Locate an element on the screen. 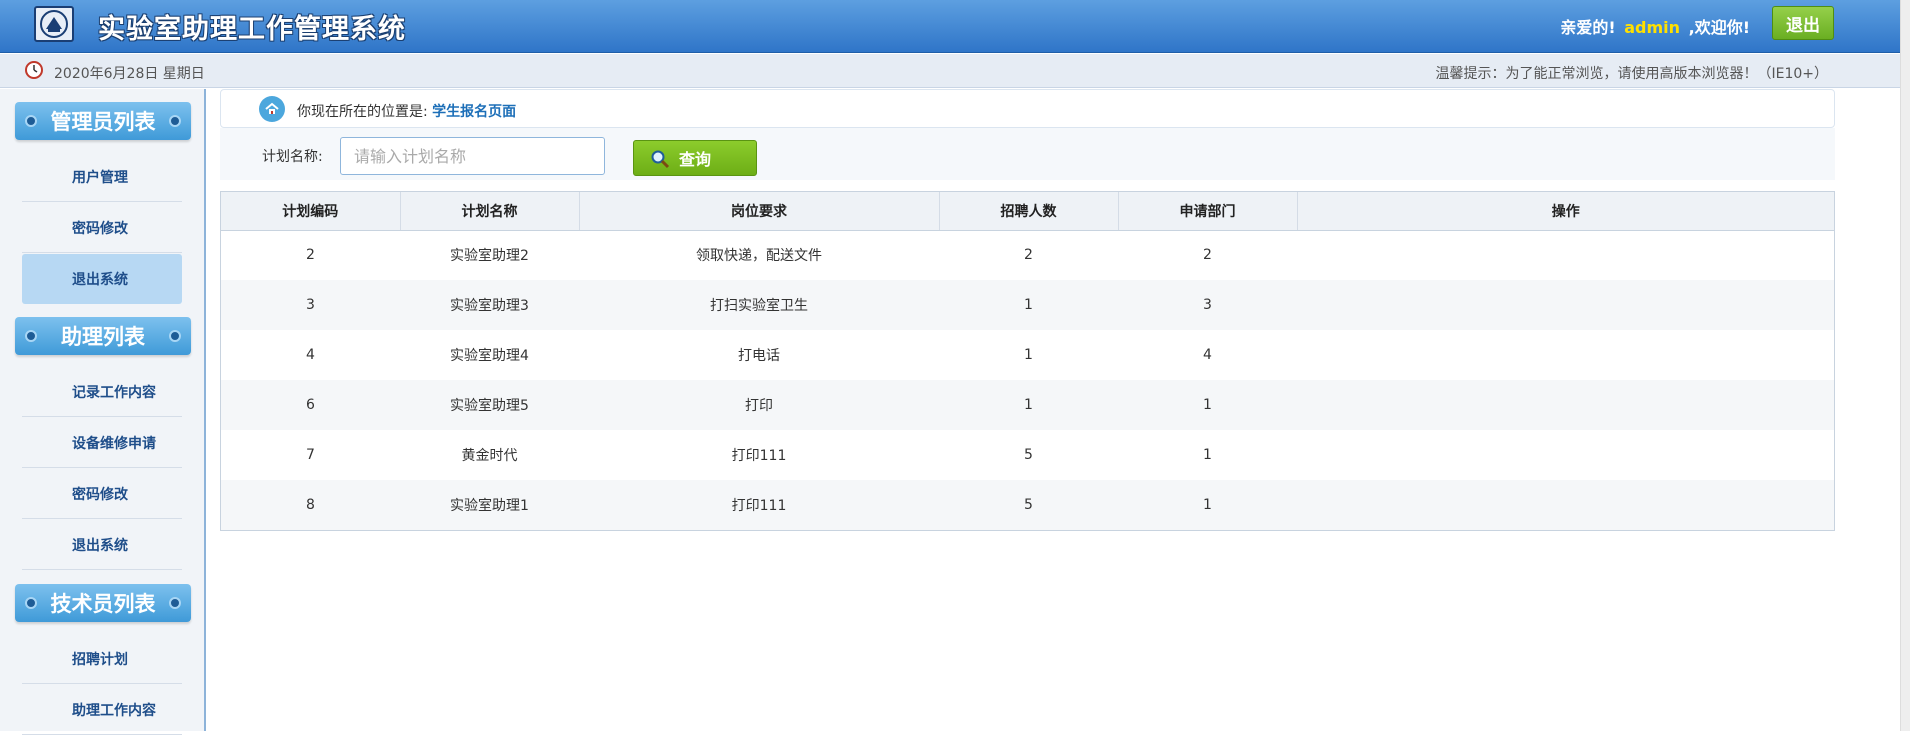  greeting-suffix: ,欢迎你! is located at coordinates (1719, 27).